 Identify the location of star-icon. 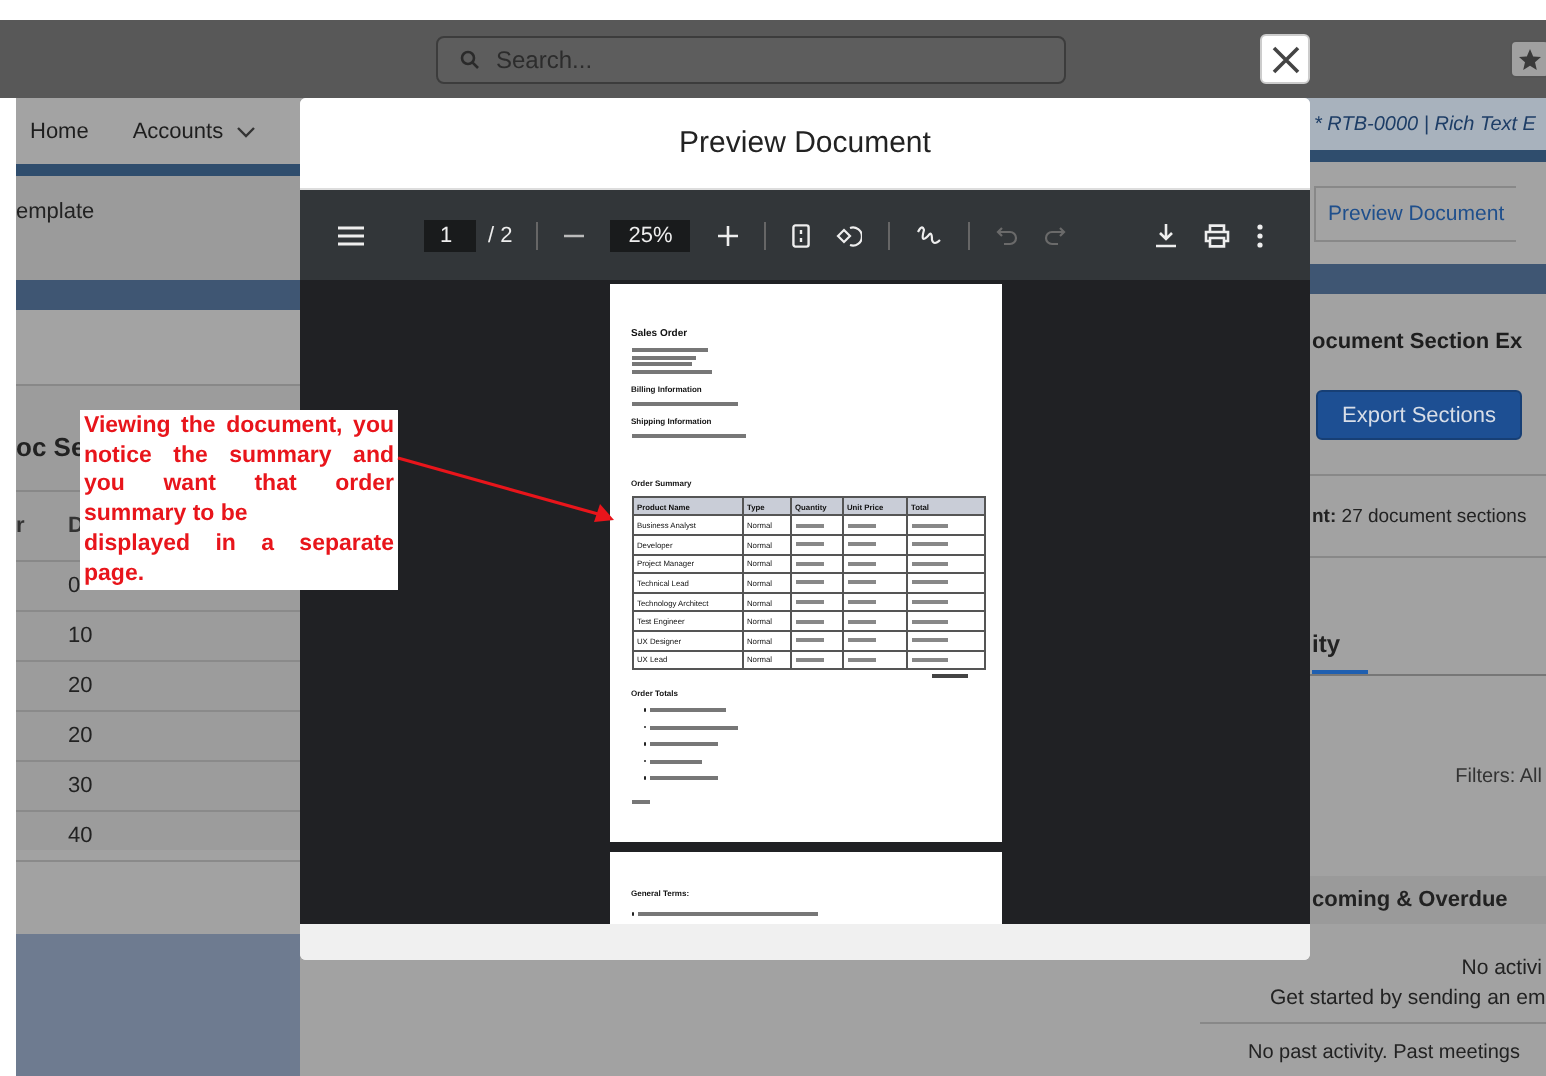
(1530, 59).